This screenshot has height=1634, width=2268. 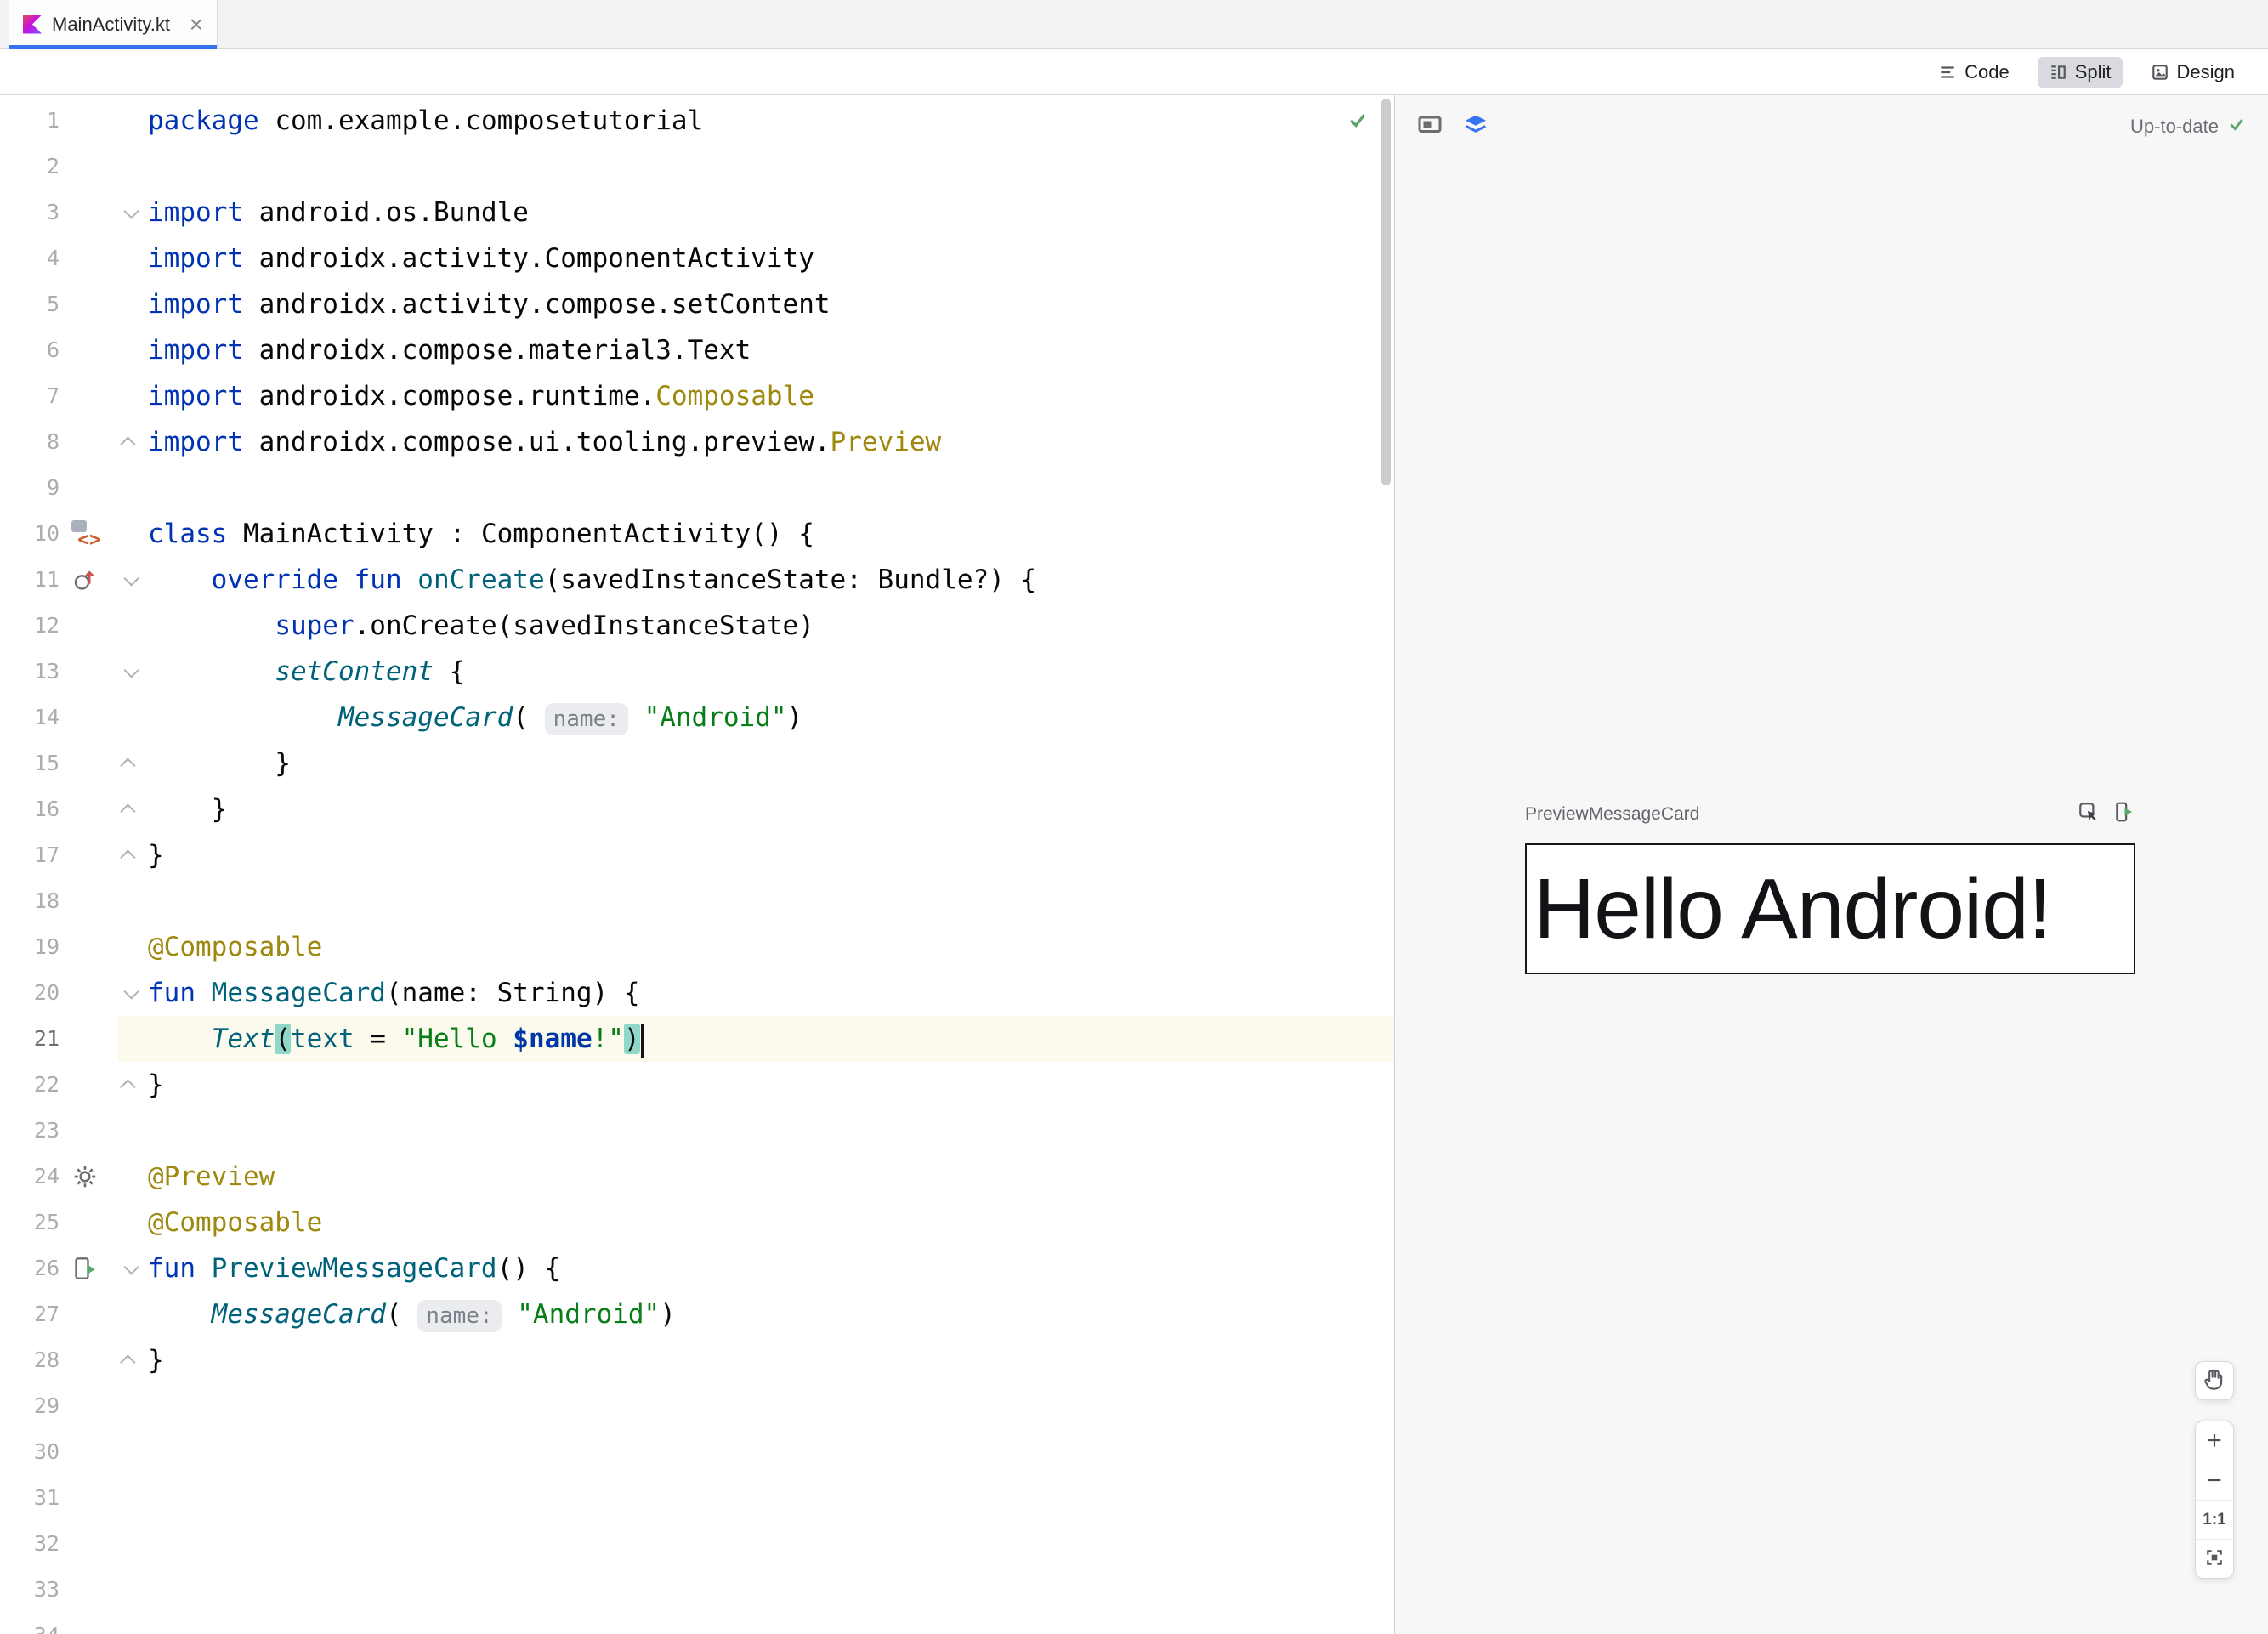 I want to click on code-line: 6 import androidx.compose.material3.Text, so click(x=697, y=350).